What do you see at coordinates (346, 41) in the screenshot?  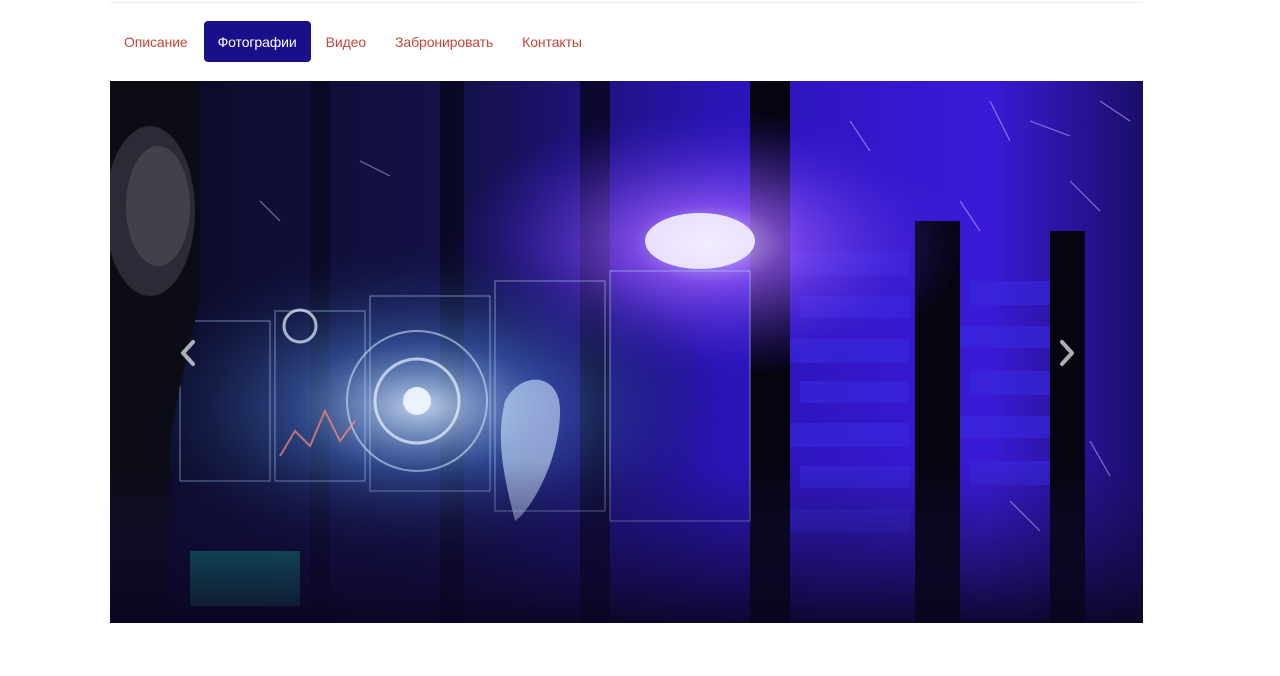 I see `tab-video: Видео` at bounding box center [346, 41].